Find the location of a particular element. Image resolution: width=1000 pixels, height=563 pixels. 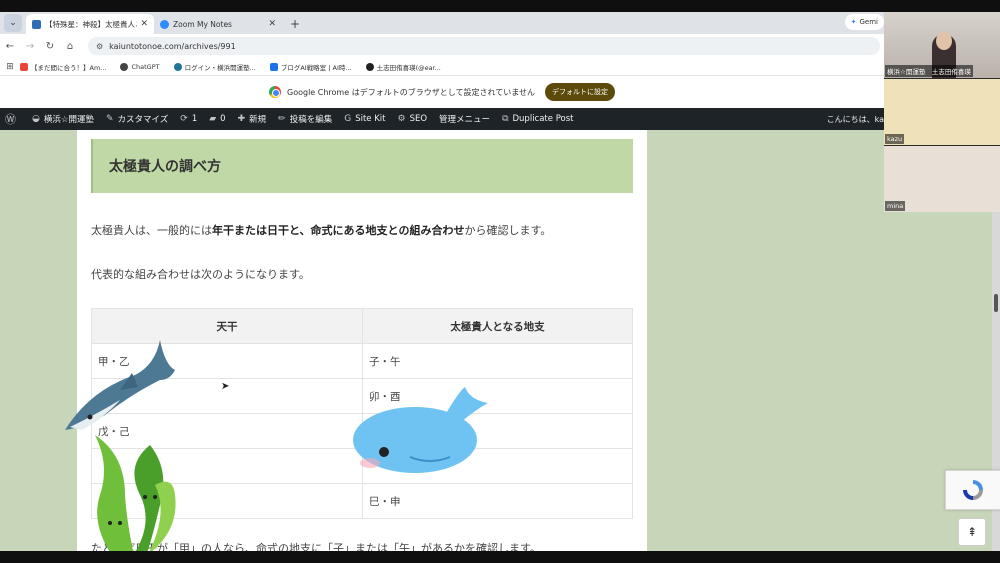

wordpress-icon: Ⓦ is located at coordinates (10, 119).